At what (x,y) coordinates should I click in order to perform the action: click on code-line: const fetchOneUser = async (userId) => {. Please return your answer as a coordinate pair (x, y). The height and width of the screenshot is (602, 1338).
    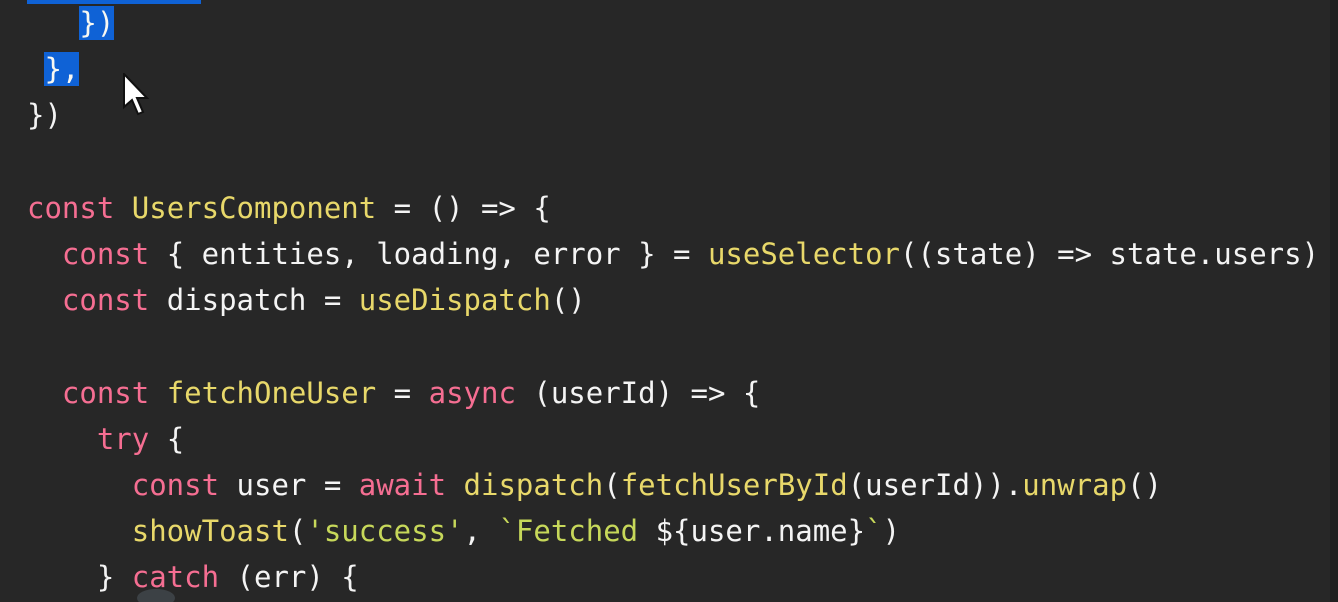
    Looking at the image, I should click on (673, 393).